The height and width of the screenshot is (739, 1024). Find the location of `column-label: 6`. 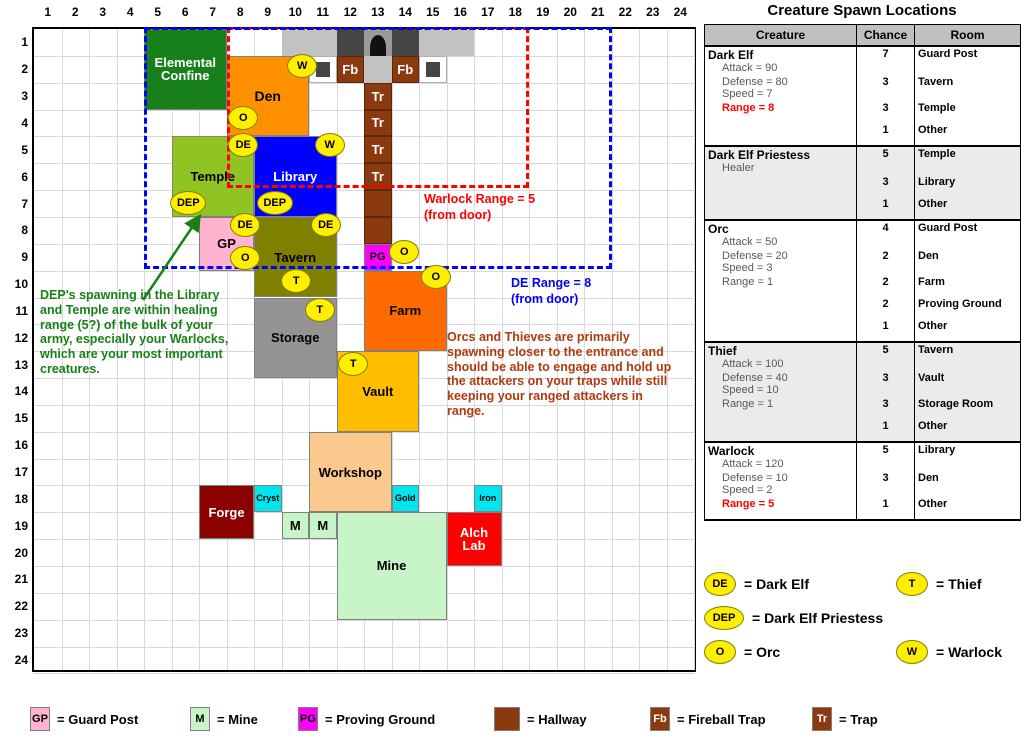

column-label: 6 is located at coordinates (185, 12).